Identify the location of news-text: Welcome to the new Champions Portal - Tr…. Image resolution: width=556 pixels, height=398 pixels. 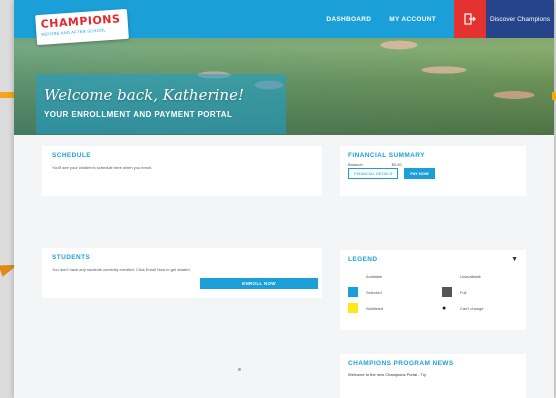
(387, 374).